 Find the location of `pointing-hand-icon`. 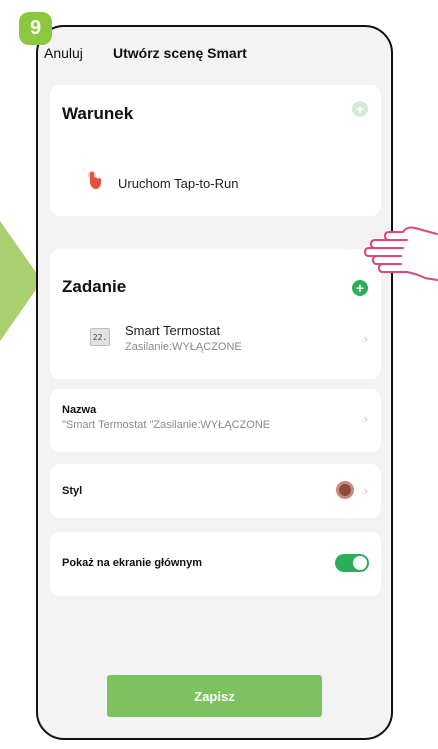

pointing-hand-icon is located at coordinates (401, 253).